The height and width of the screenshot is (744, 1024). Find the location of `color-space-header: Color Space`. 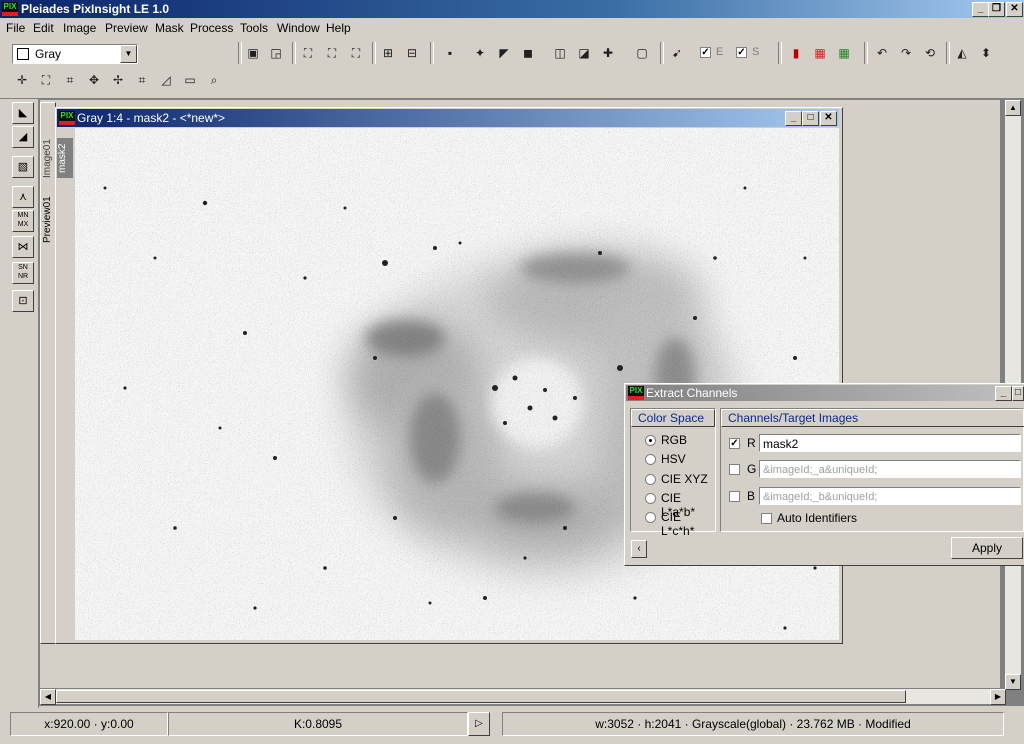

color-space-header: Color Space is located at coordinates (673, 418).